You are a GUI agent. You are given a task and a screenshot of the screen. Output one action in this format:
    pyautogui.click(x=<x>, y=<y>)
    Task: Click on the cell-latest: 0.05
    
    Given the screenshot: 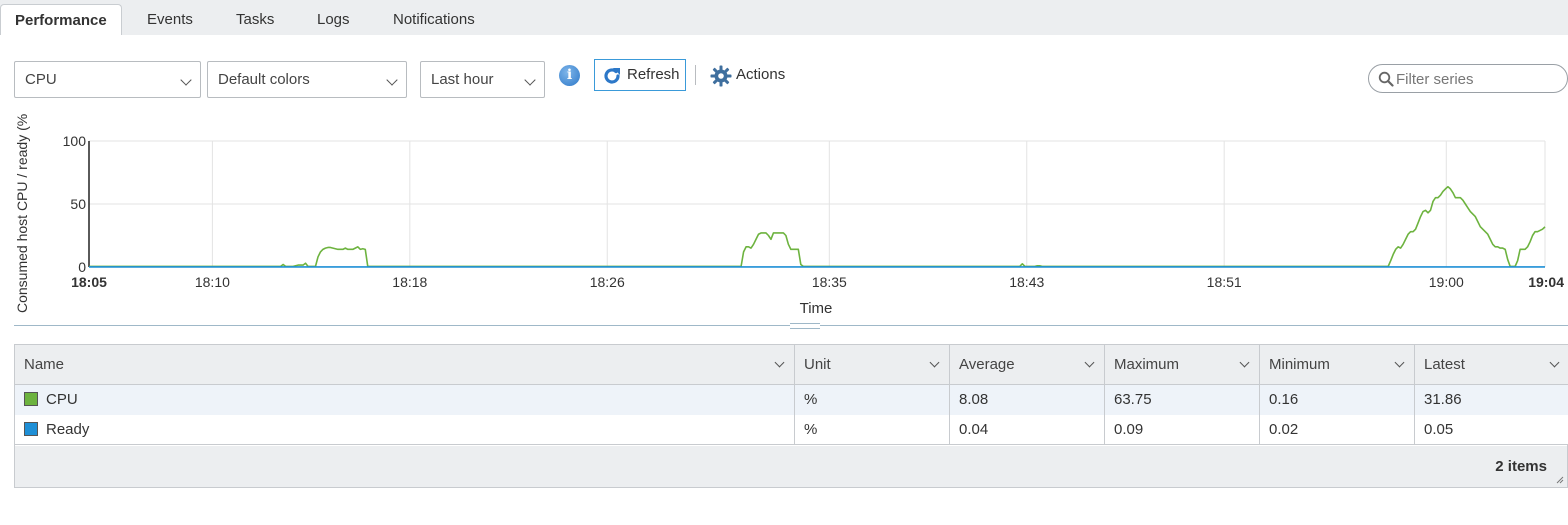 What is the action you would take?
    pyautogui.click(x=1439, y=429)
    